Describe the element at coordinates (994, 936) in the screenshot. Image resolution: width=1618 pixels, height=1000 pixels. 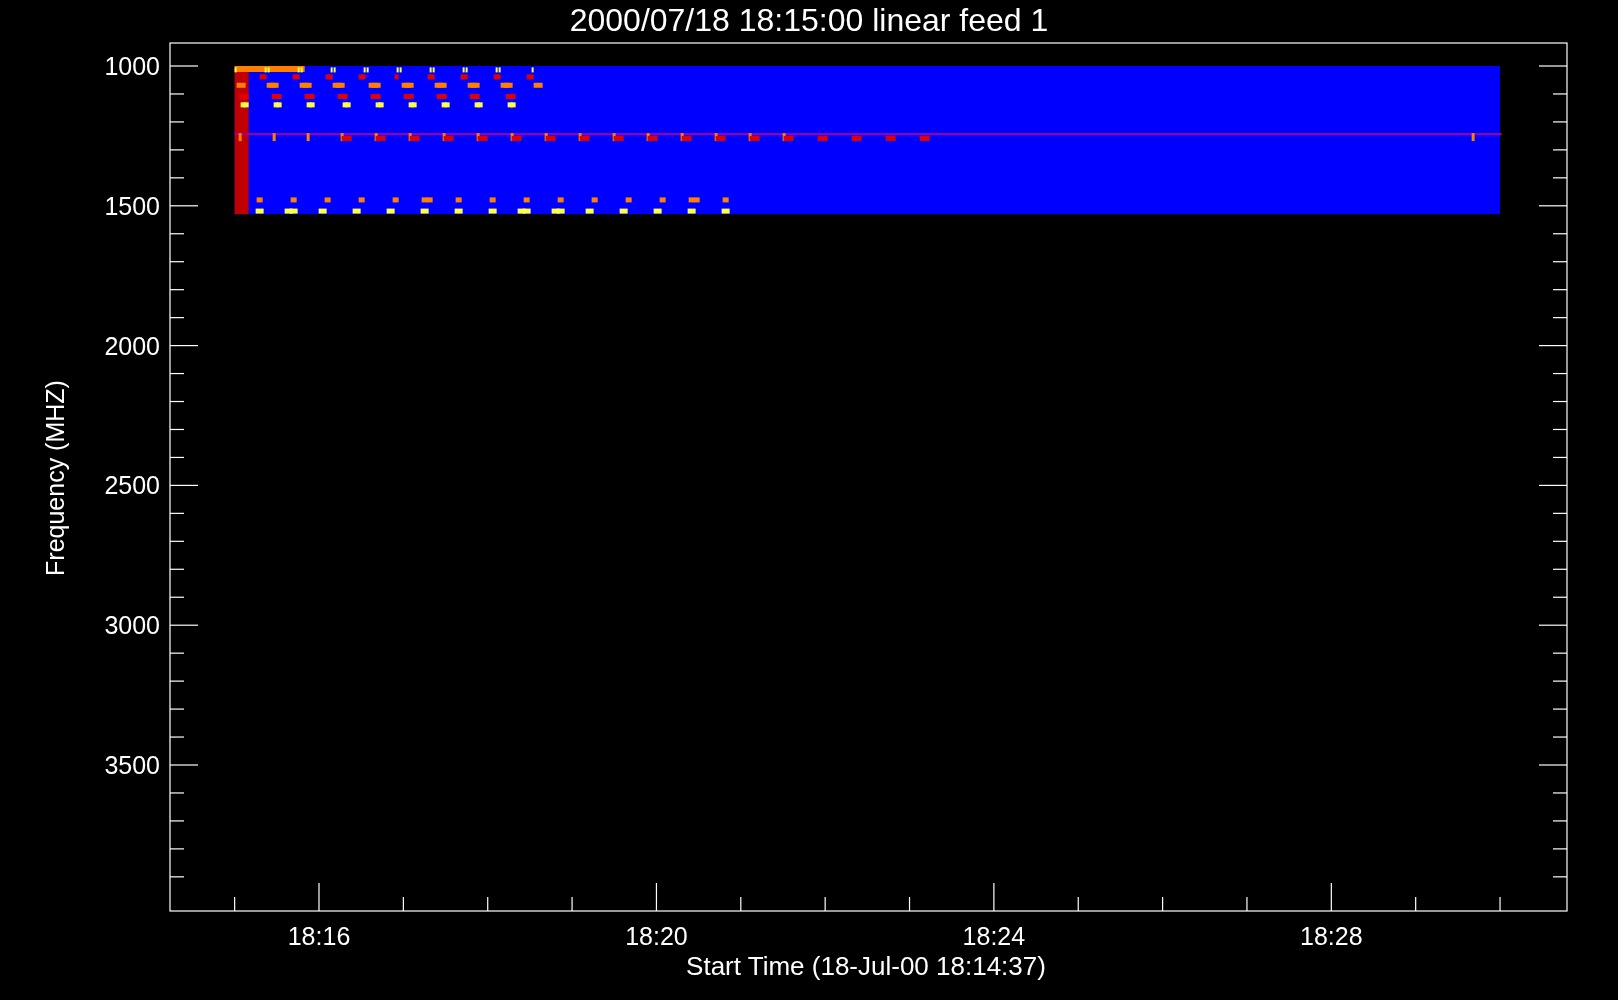
I see `x-tick-label: 18:24` at that location.